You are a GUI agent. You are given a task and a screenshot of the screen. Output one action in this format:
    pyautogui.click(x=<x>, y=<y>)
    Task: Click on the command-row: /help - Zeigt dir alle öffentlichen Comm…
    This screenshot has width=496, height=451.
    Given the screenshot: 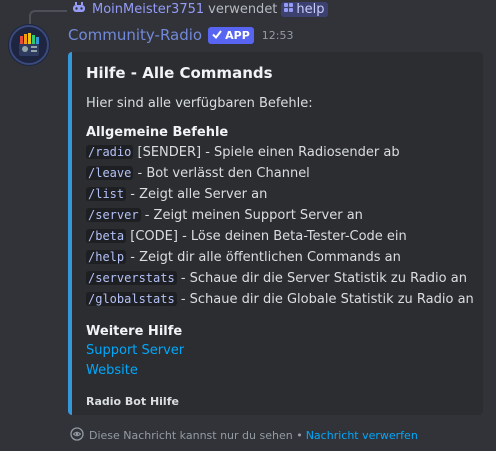 What is the action you would take?
    pyautogui.click(x=279, y=257)
    